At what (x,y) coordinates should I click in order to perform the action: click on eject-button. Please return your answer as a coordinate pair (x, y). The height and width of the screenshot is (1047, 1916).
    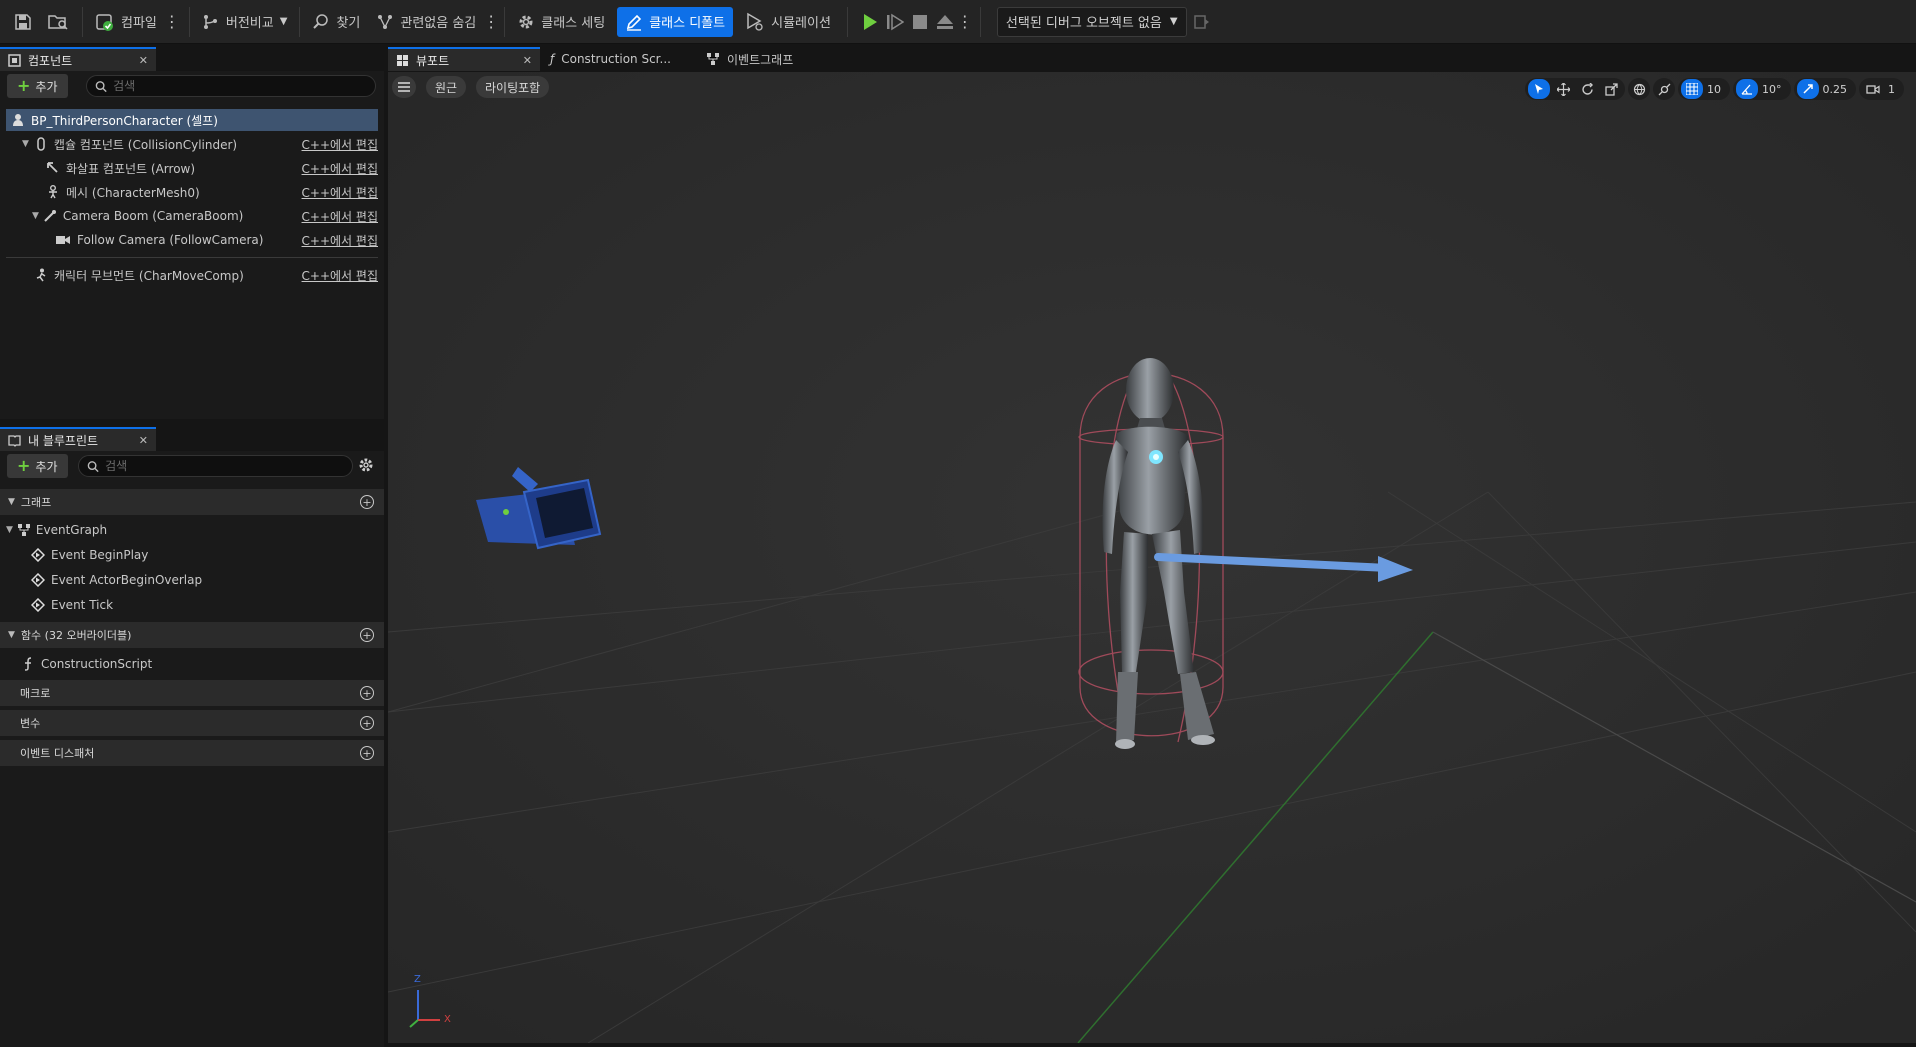
    Looking at the image, I should click on (945, 22).